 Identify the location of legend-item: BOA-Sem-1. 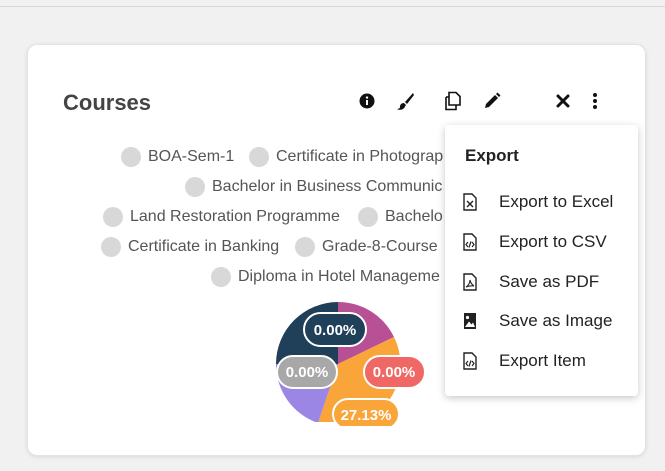
(177, 157).